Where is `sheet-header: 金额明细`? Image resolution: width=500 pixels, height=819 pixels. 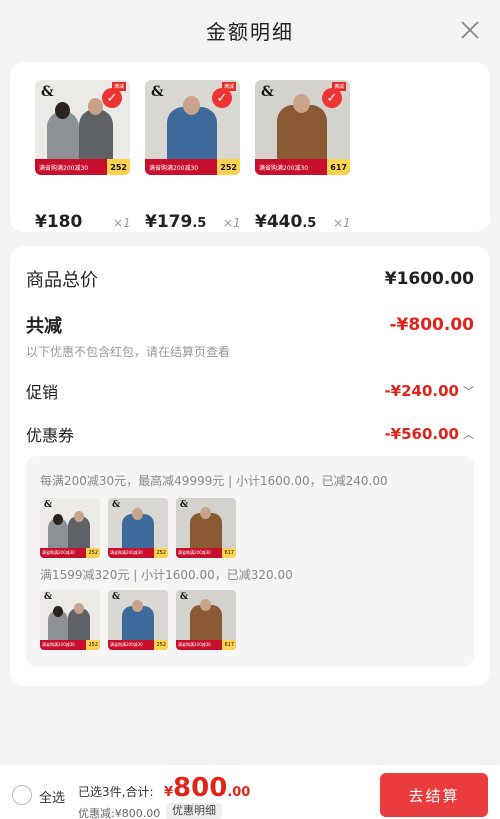 sheet-header: 金额明细 is located at coordinates (250, 30).